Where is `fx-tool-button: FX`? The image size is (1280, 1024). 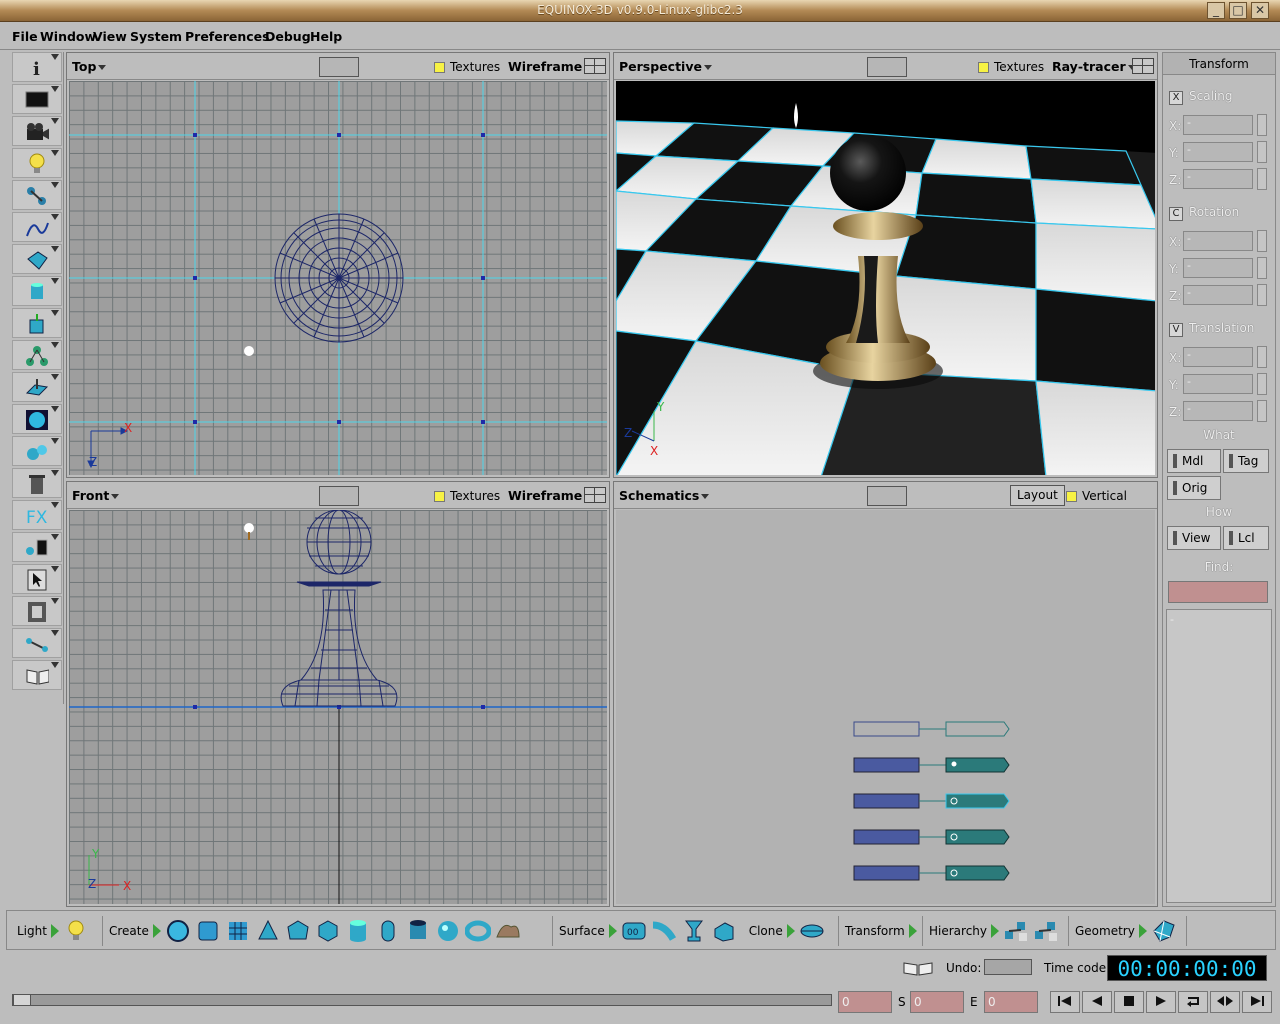 fx-tool-button: FX is located at coordinates (37, 515).